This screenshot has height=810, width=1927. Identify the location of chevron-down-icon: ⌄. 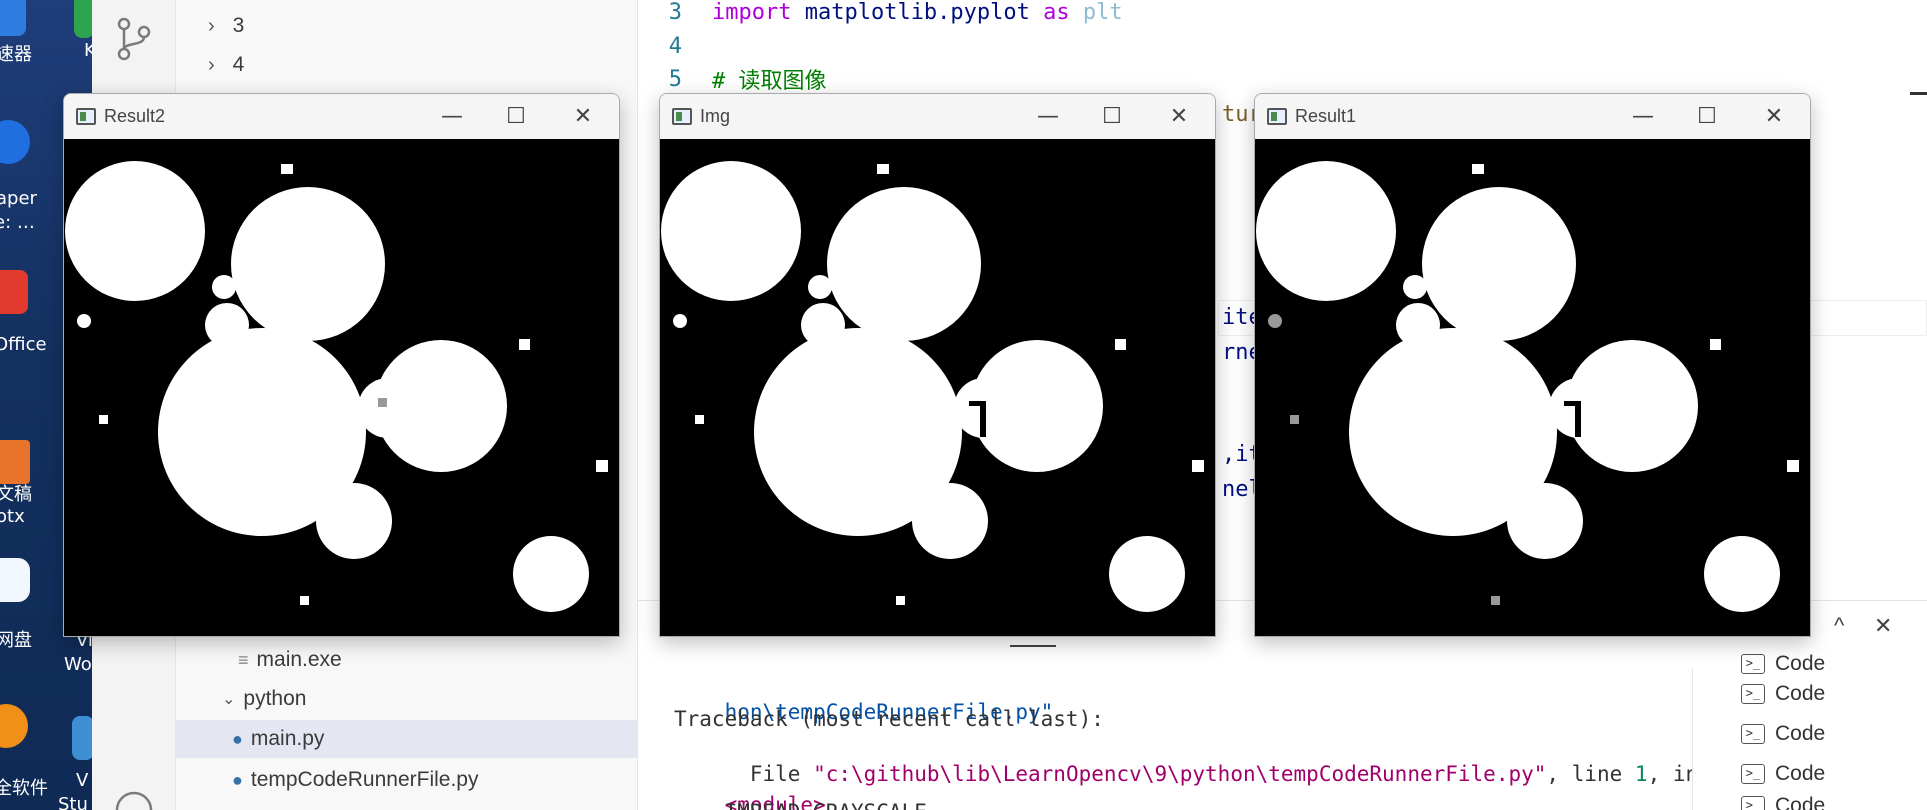
(229, 699).